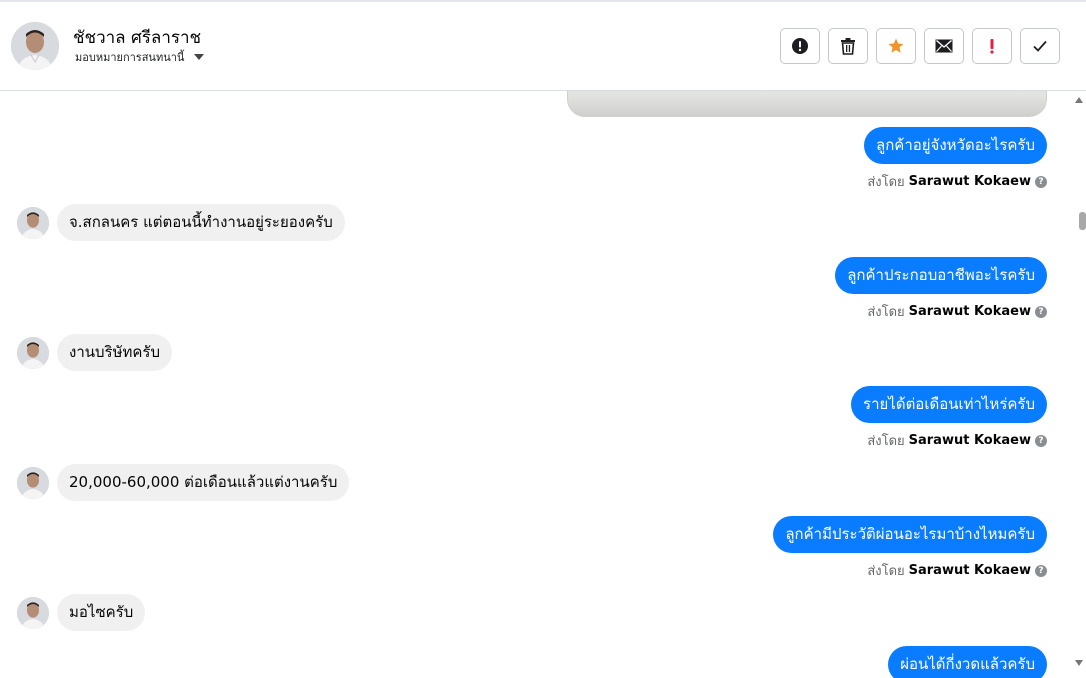  What do you see at coordinates (543, 45) in the screenshot?
I see `conversation-header: ชัชวาล ศรีลาราช มอบหมายการสนทนานี้` at bounding box center [543, 45].